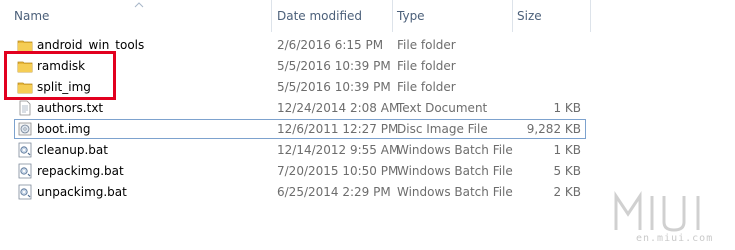  I want to click on file-date-modified: 6/25/2014 2:29 PM, so click(334, 192).